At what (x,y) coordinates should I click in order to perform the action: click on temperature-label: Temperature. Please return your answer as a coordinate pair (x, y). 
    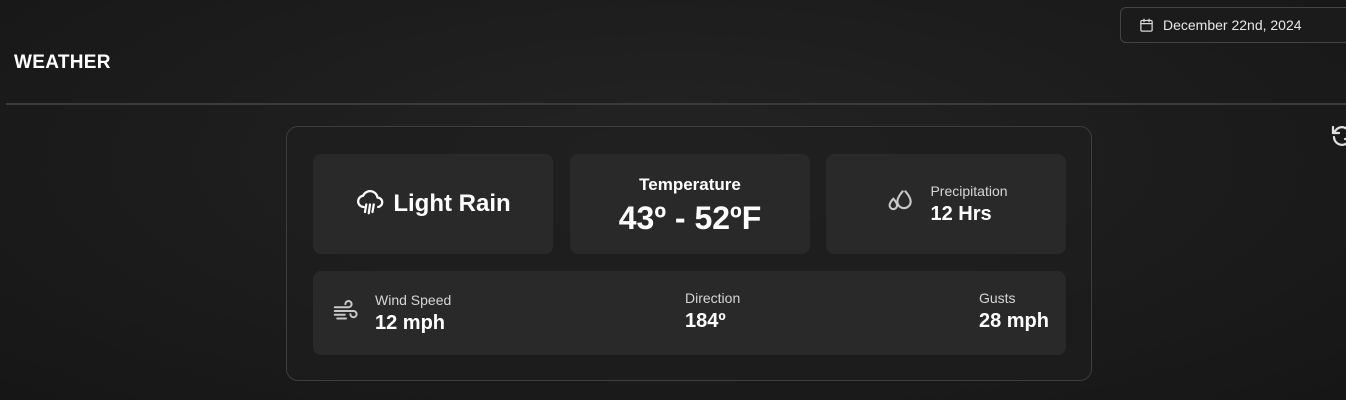
    Looking at the image, I should click on (690, 184).